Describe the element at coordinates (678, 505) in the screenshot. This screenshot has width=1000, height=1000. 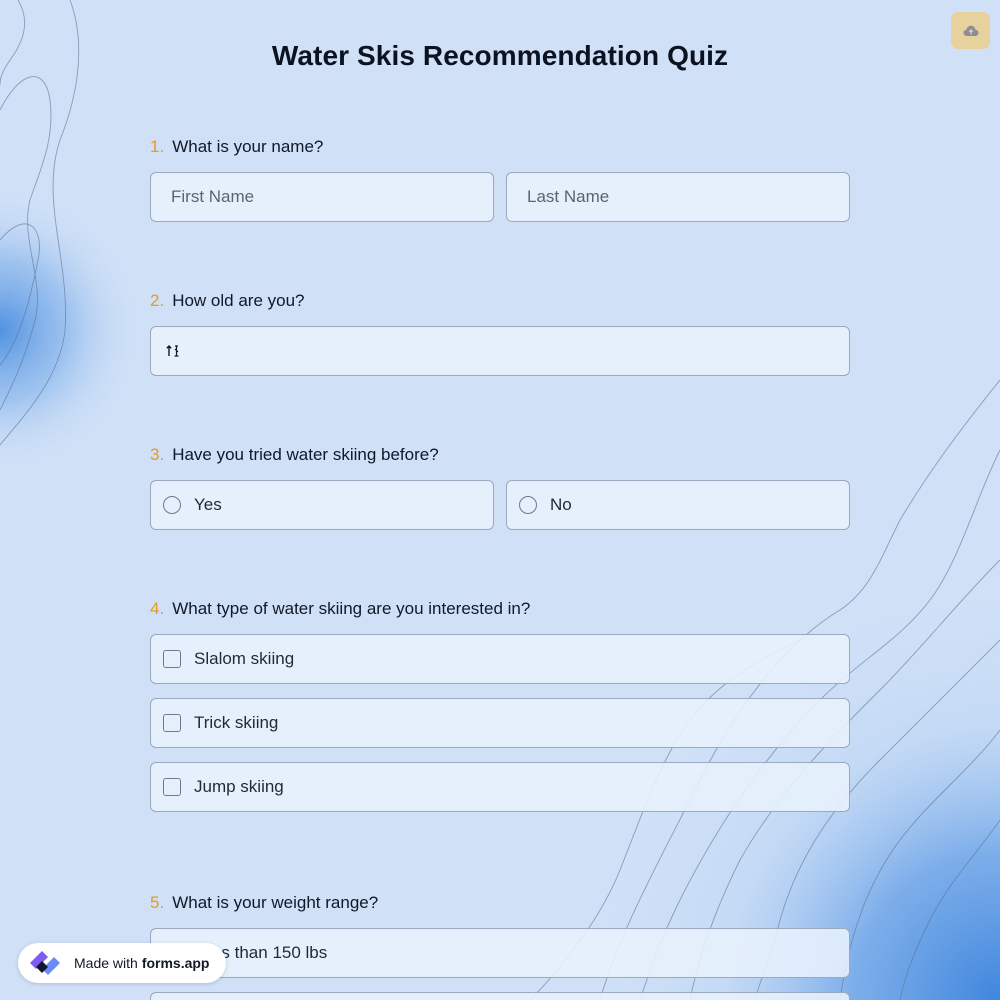
I see `radio-option-no: No` at that location.